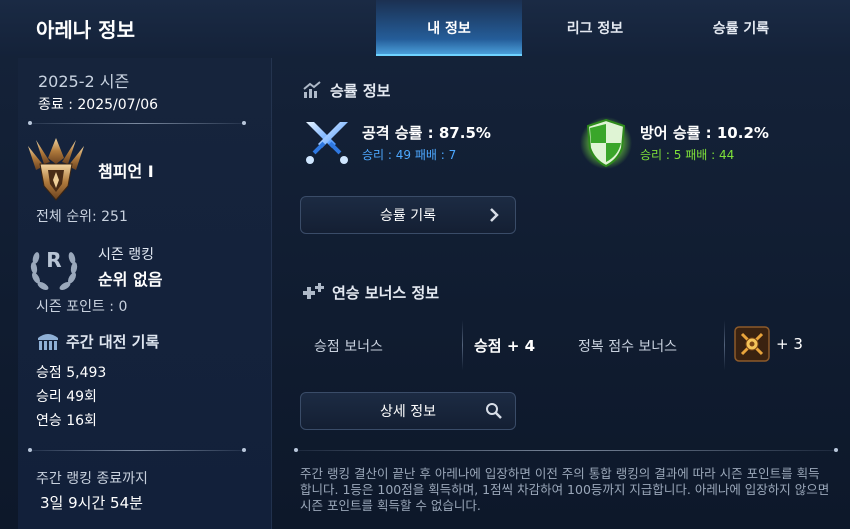 The width and height of the screenshot is (850, 529). I want to click on streak-bonus-section-title: 연승 보너스 정보, so click(386, 293).